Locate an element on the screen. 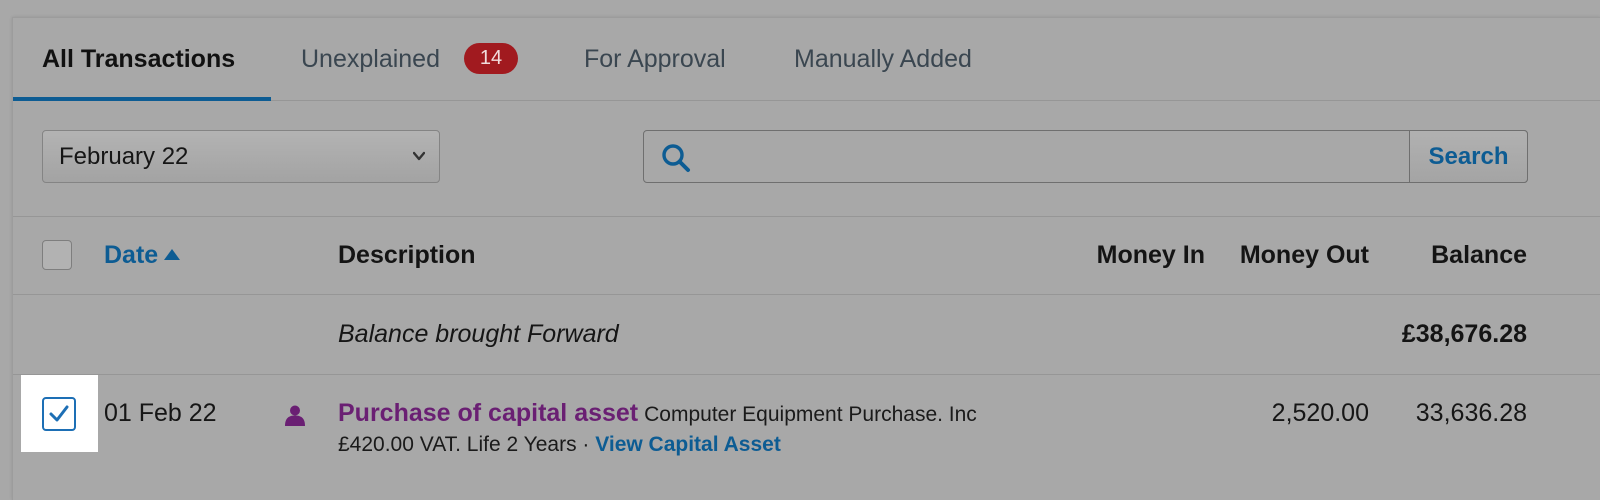 This screenshot has height=500, width=1600. sort-ascending-icon is located at coordinates (172, 254).